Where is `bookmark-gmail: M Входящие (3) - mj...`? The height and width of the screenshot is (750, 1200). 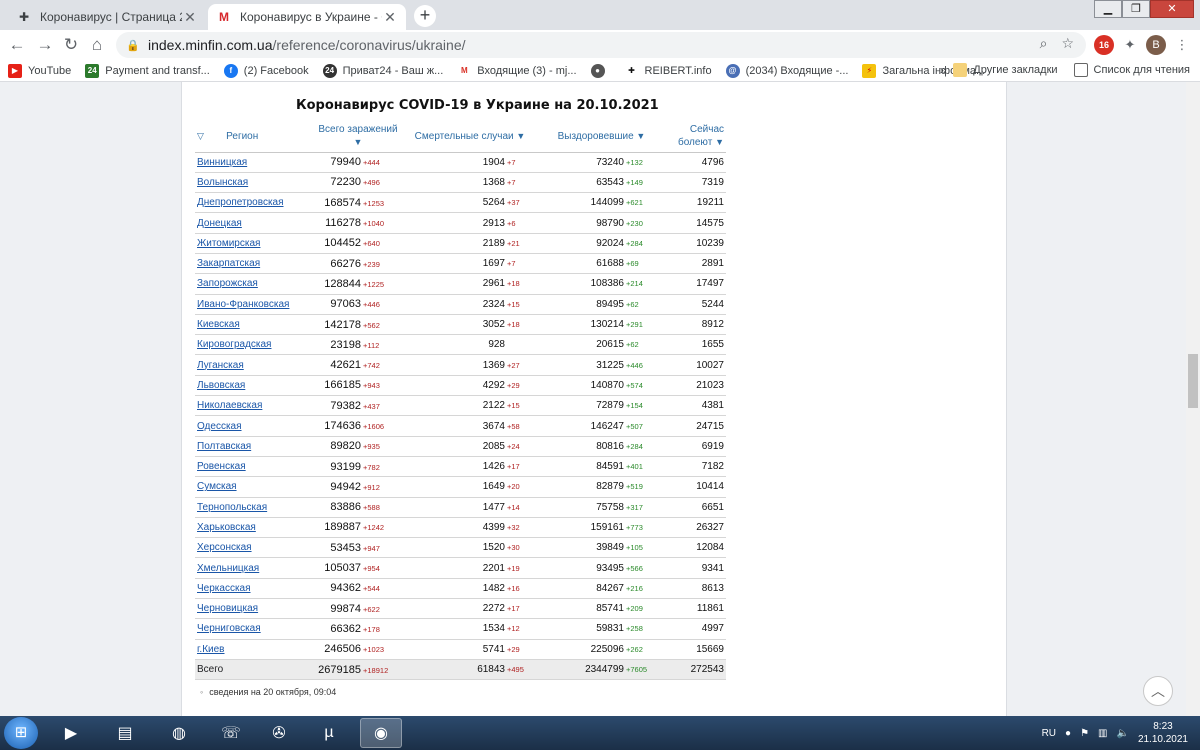 bookmark-gmail: M Входящие (3) - mj... is located at coordinates (517, 70).